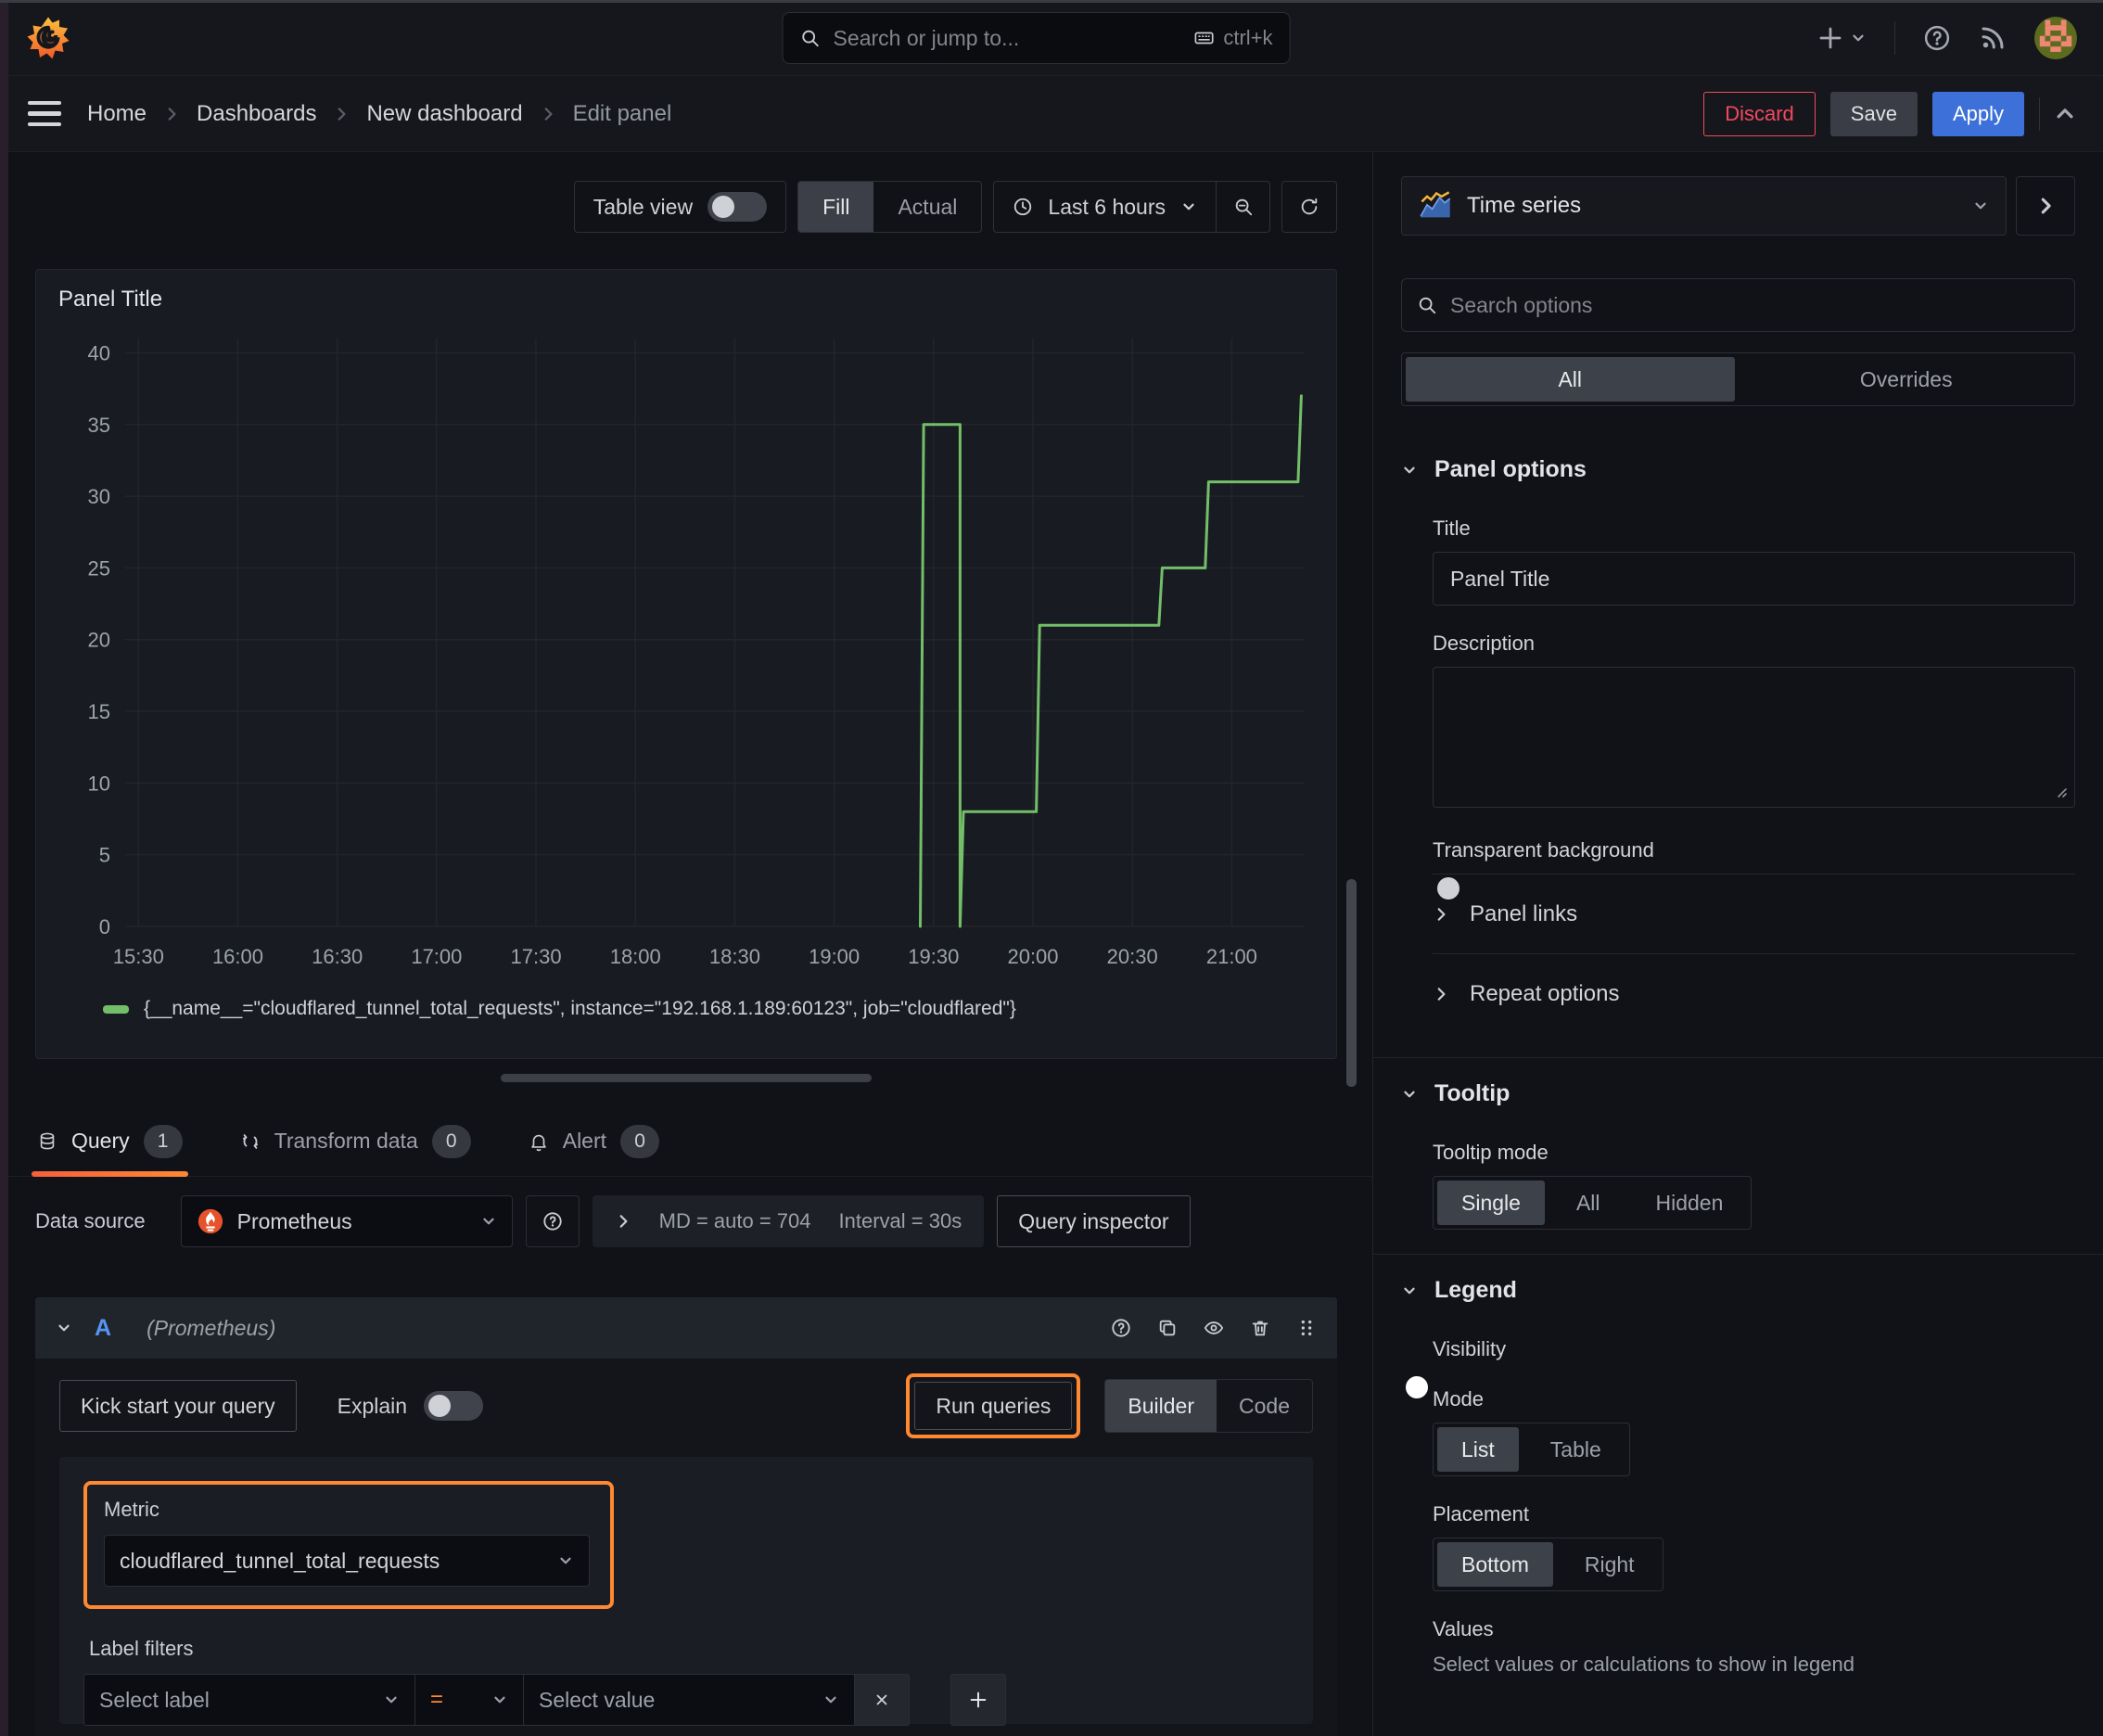  I want to click on section-legend: Legend, so click(1738, 1283).